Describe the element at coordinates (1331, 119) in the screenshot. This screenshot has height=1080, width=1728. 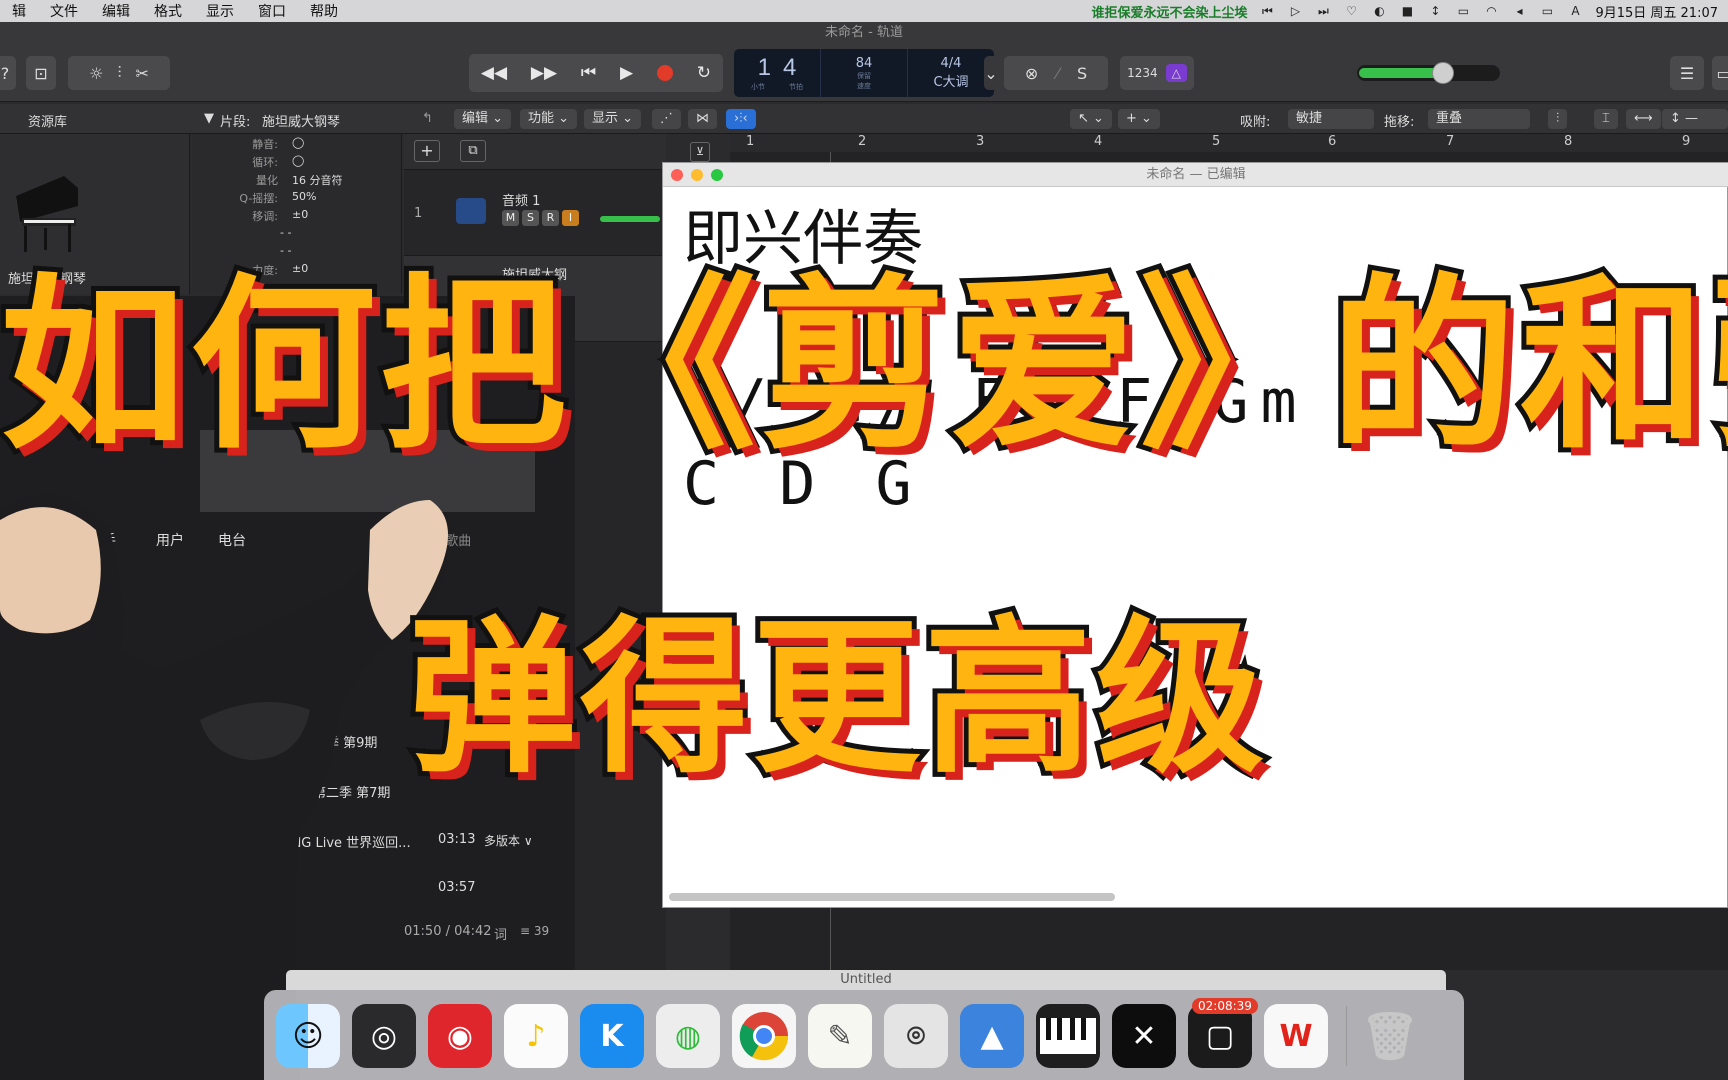
I see `snap-select: 敏捷` at that location.